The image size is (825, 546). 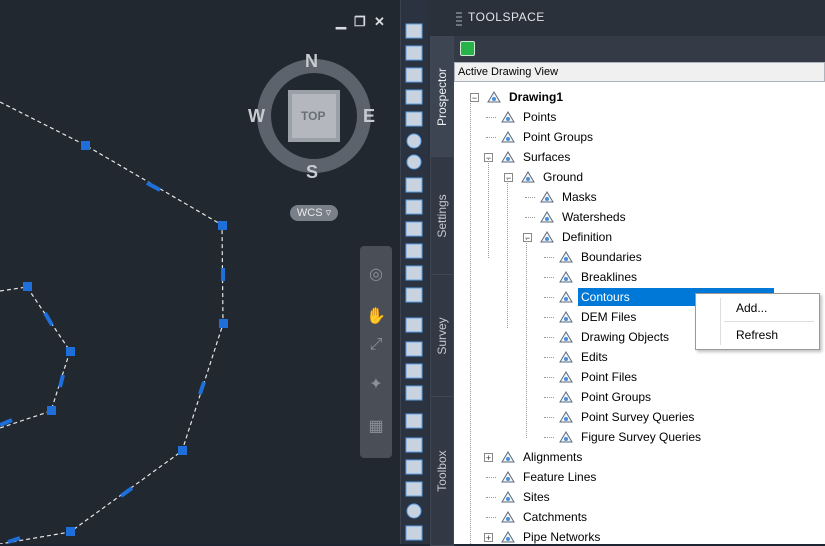 What do you see at coordinates (376, 385) in the screenshot?
I see `orbit-icon: ✦` at bounding box center [376, 385].